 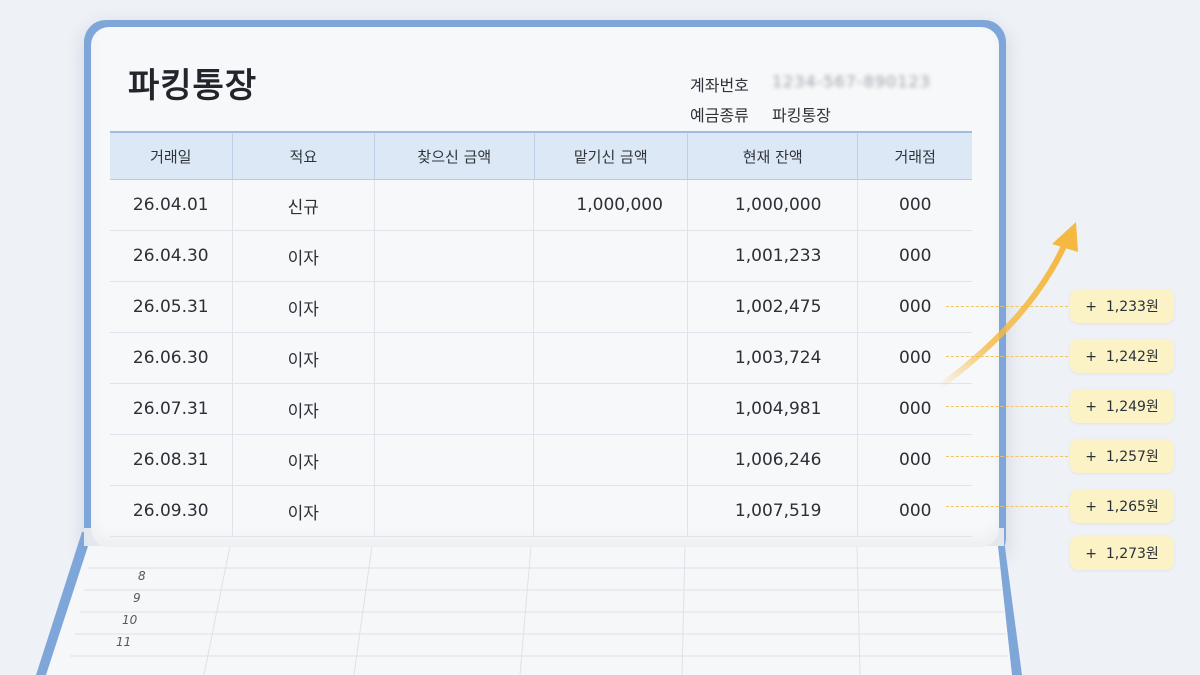 I want to click on interest-chip: + 1,242원, so click(x=1122, y=356).